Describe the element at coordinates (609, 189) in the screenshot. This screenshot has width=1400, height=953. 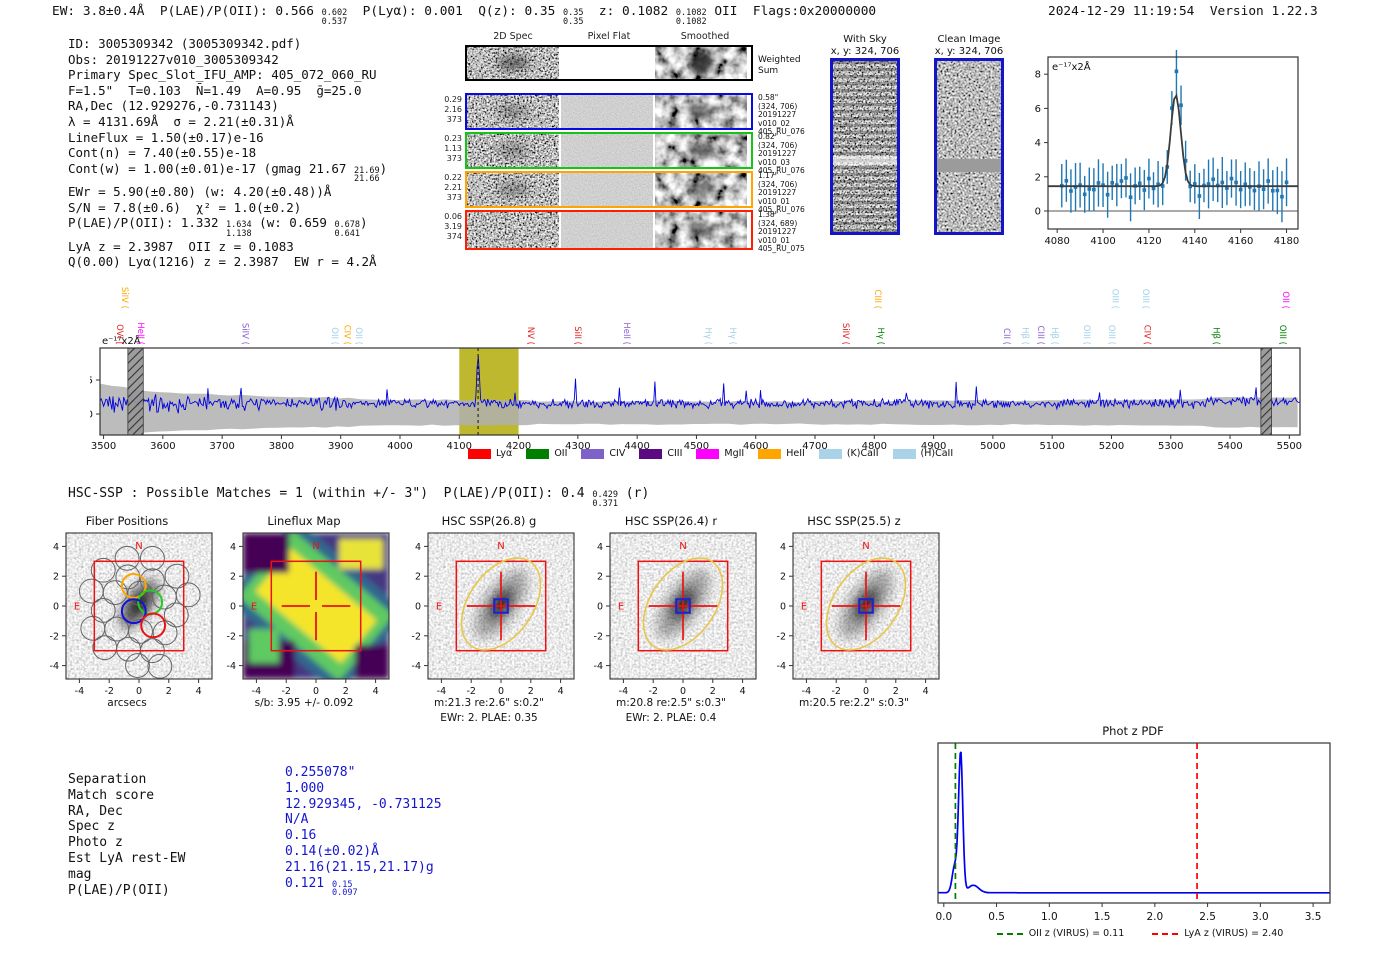
I see `spec2d-row-3-strip` at that location.